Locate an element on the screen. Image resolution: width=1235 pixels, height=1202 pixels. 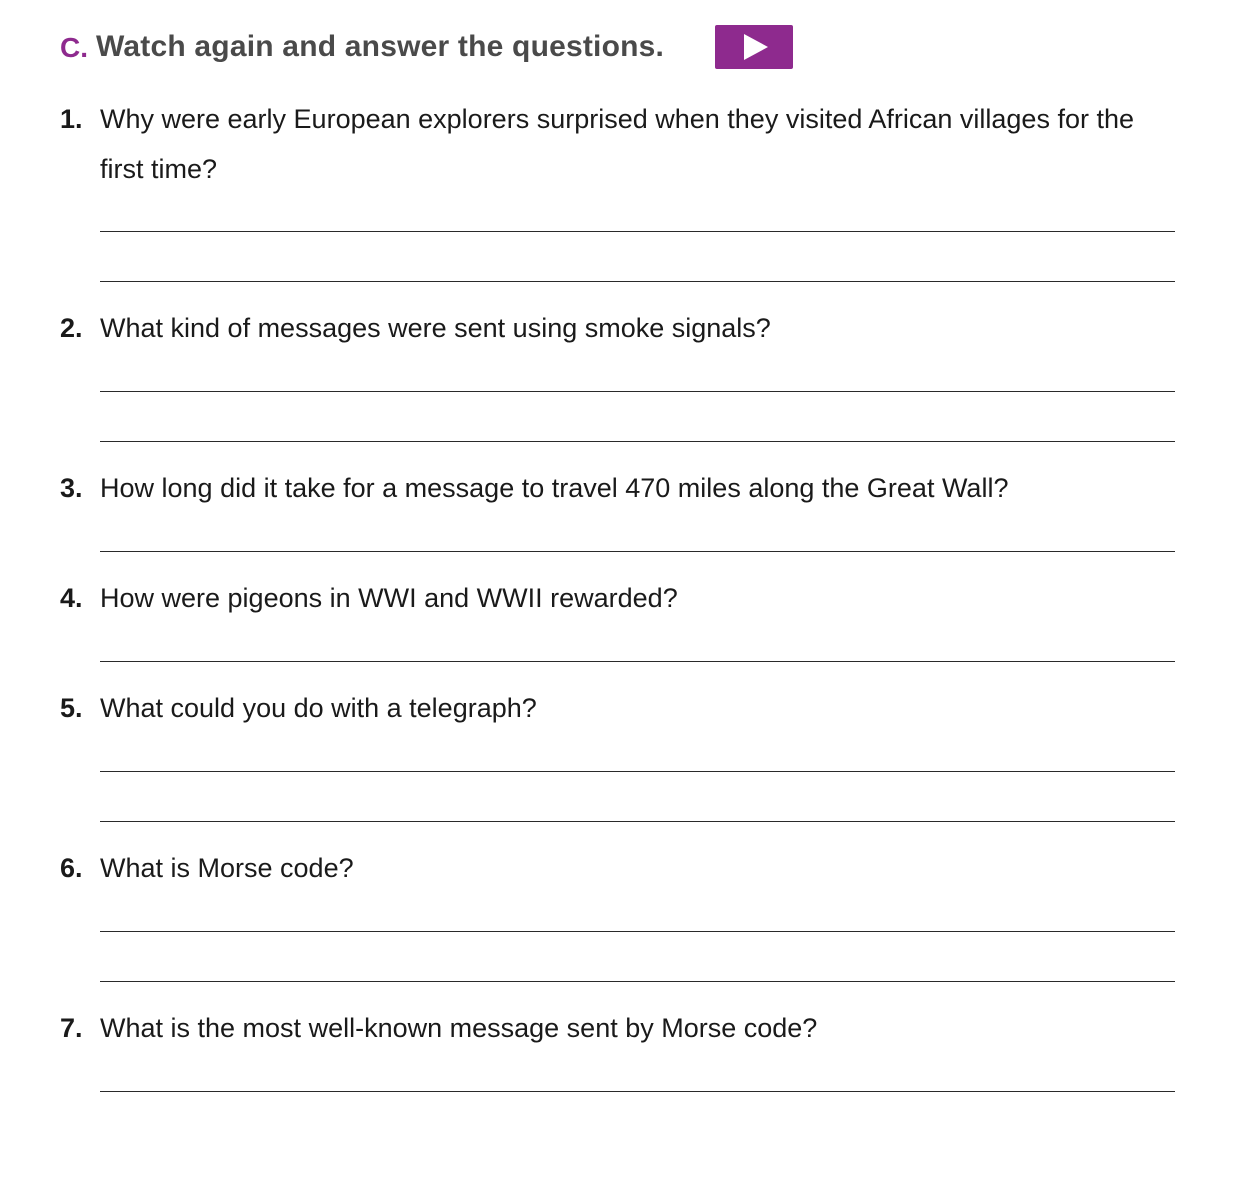
play-icon is located at coordinates (756, 47).